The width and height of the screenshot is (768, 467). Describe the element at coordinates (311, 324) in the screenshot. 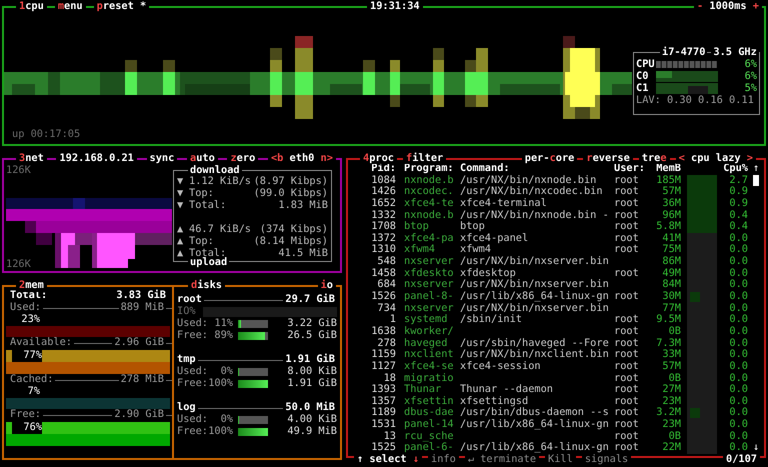

I see `disk-value: 3.22 GiB` at that location.